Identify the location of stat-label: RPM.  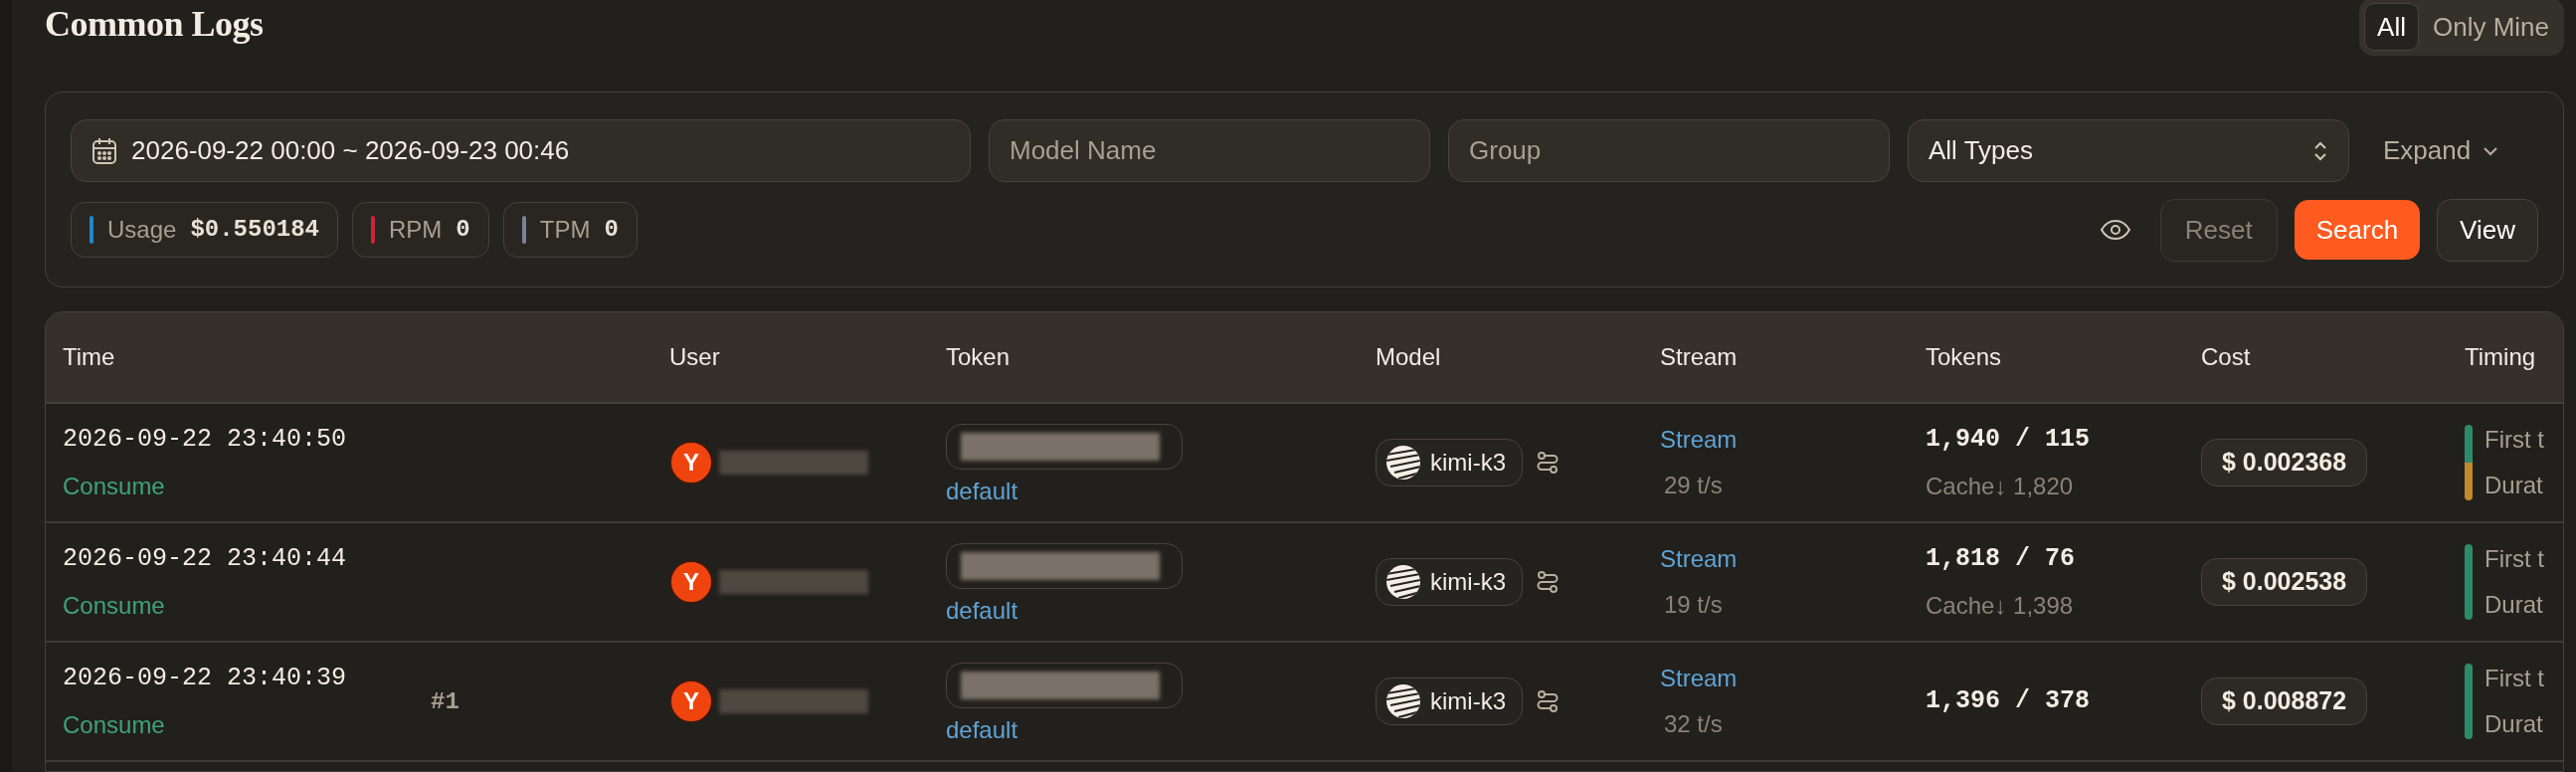
(416, 230).